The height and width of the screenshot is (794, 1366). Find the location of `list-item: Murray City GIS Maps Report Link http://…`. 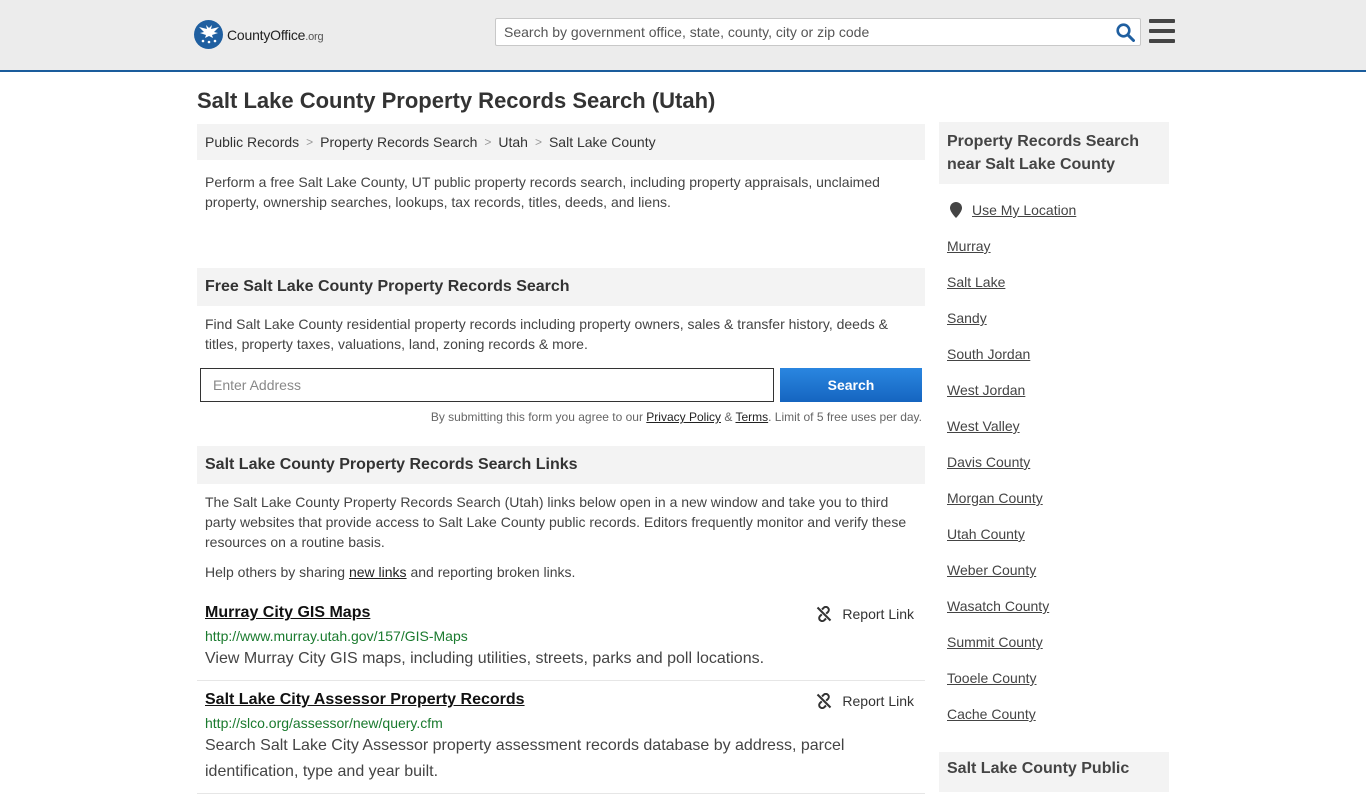

list-item: Murray City GIS Maps Report Link http://… is located at coordinates (561, 637).